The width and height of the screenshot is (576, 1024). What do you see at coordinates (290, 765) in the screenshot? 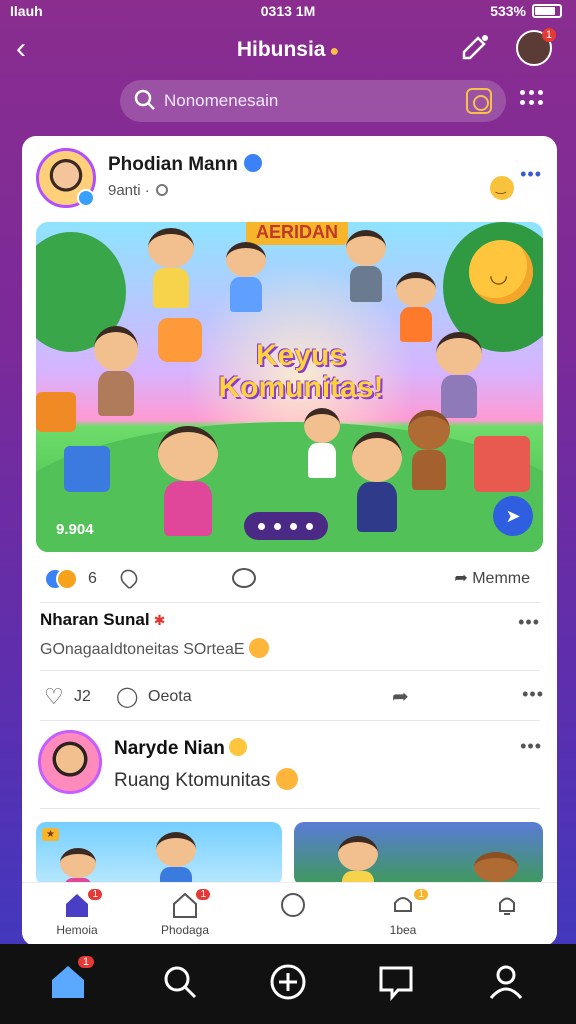
I see `post-header-2: Naryde Nian Ruang Ktomunitas •••` at bounding box center [290, 765].